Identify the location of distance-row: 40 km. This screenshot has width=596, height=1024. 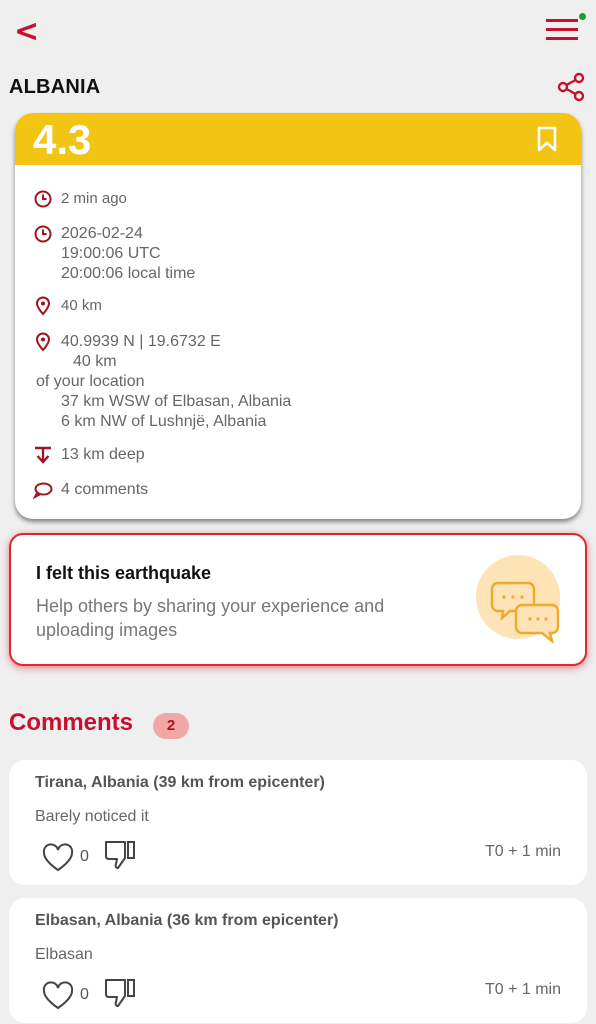
(67, 306).